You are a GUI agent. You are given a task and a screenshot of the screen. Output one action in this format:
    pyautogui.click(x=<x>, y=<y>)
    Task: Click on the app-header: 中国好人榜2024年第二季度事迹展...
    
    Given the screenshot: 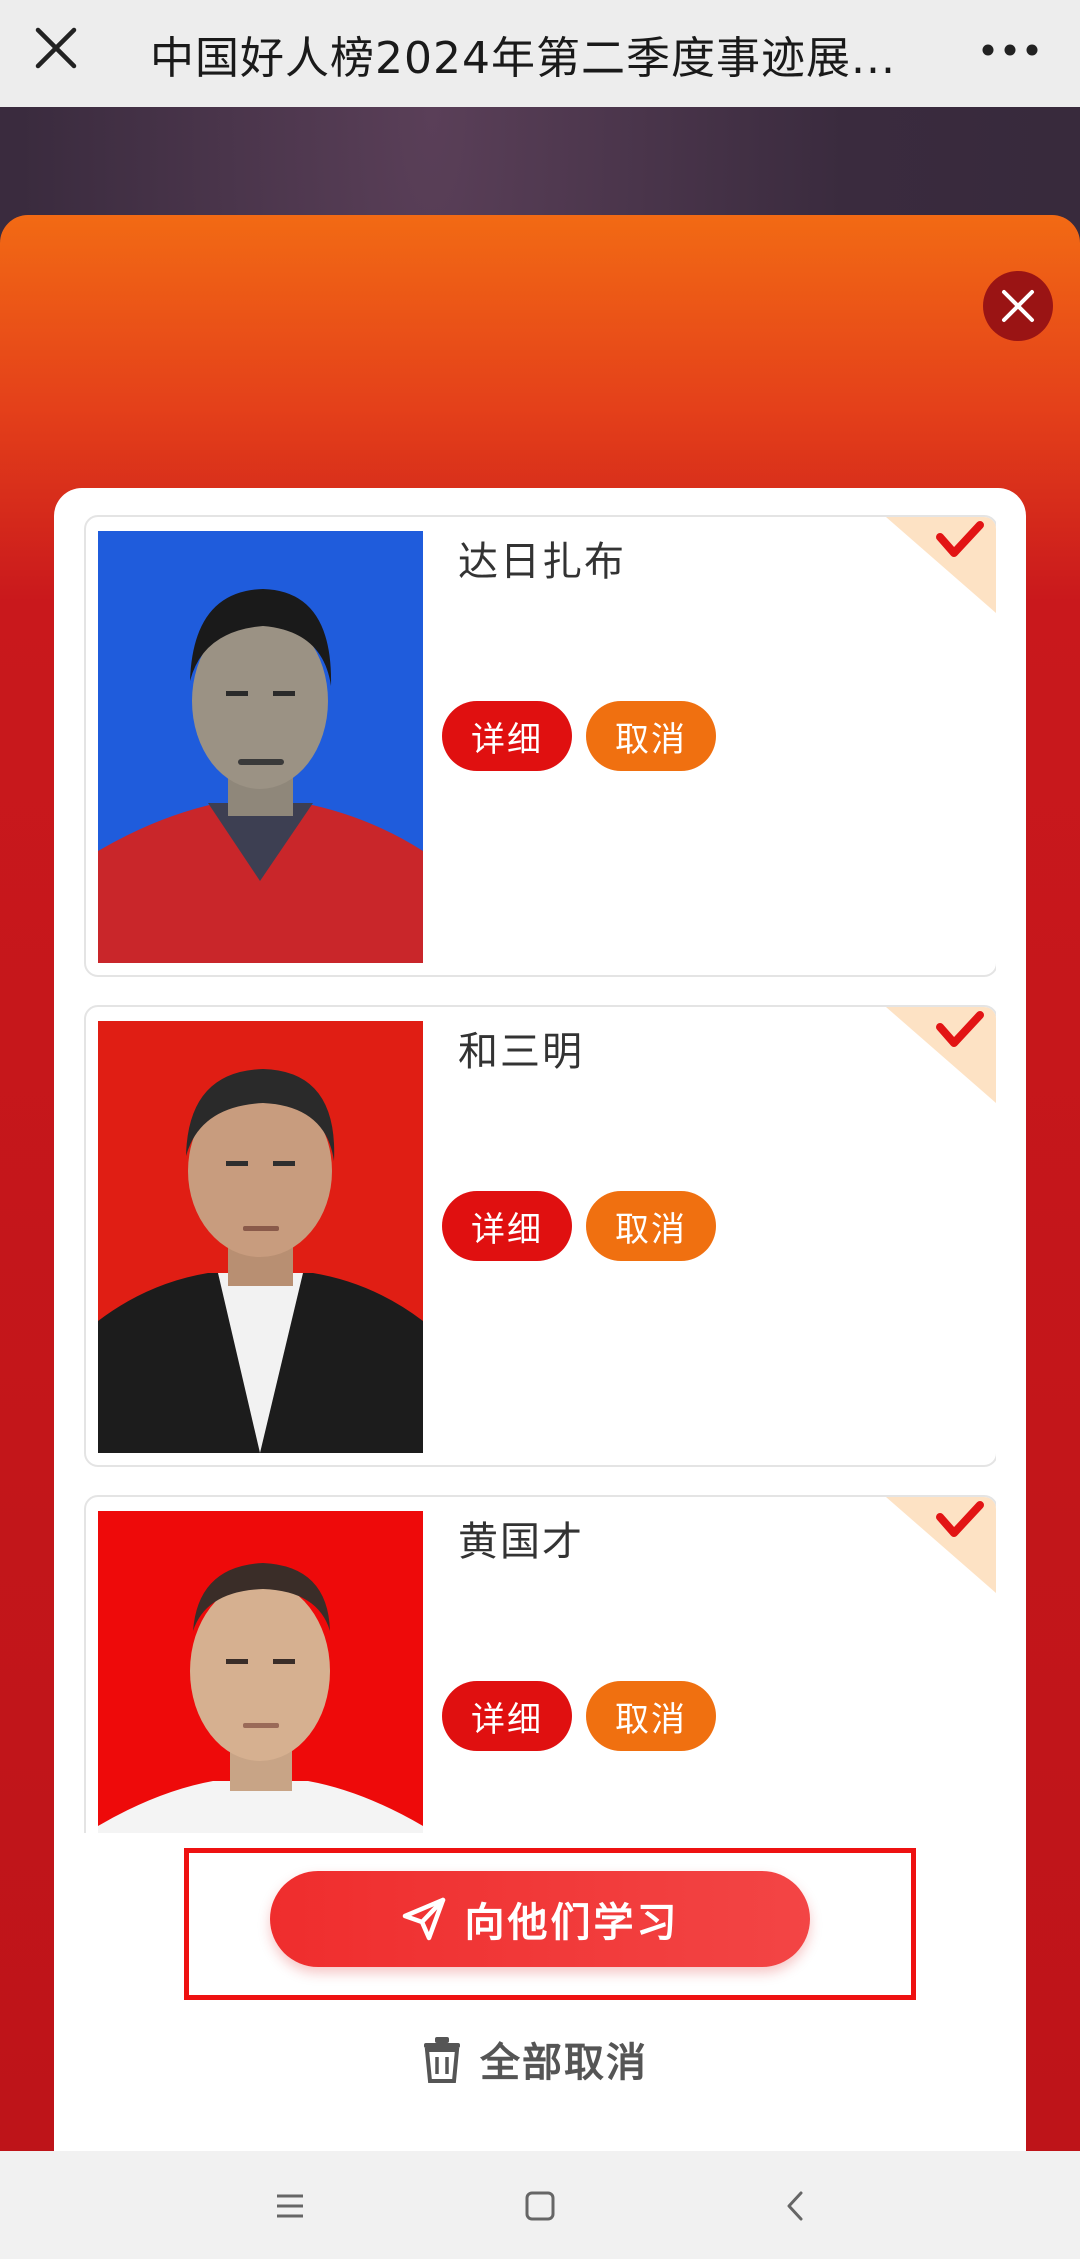 What is the action you would take?
    pyautogui.click(x=540, y=53)
    